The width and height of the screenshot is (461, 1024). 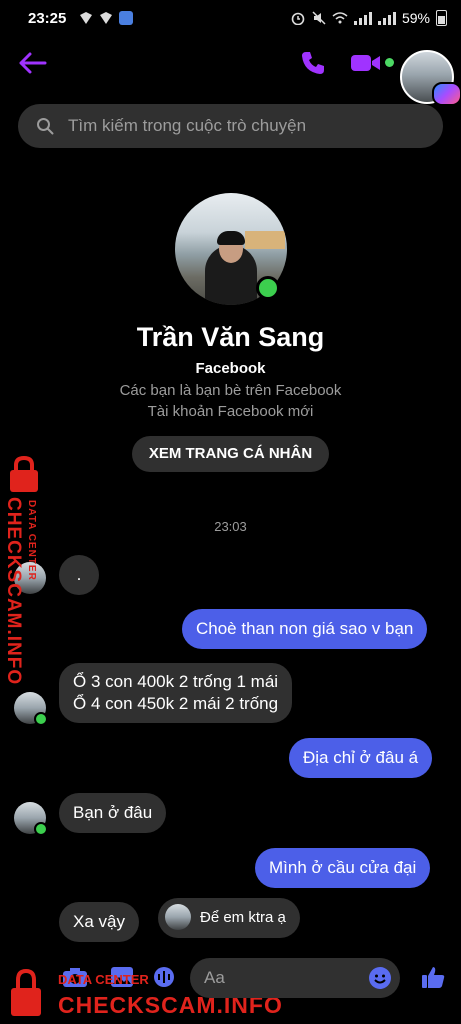 What do you see at coordinates (361, 758) in the screenshot?
I see `message-bubble-outgoing: Địa chỉ ở đâu á` at bounding box center [361, 758].